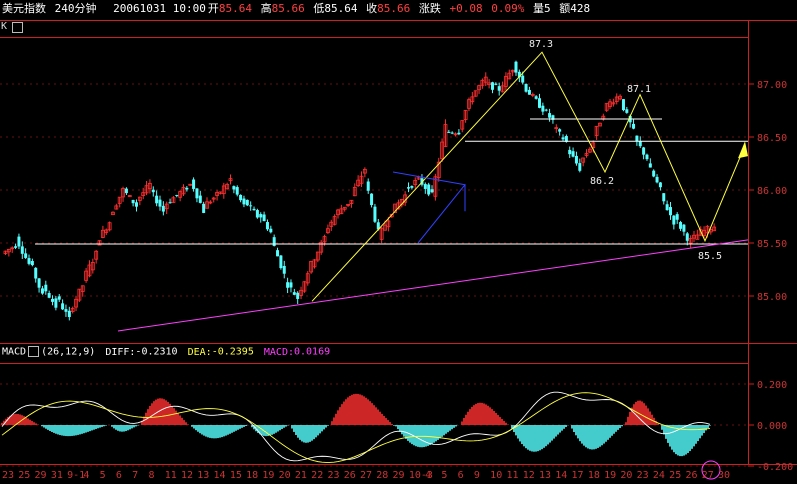 The image size is (797, 484). I want to click on price-tick-label: 86.00, so click(772, 191).